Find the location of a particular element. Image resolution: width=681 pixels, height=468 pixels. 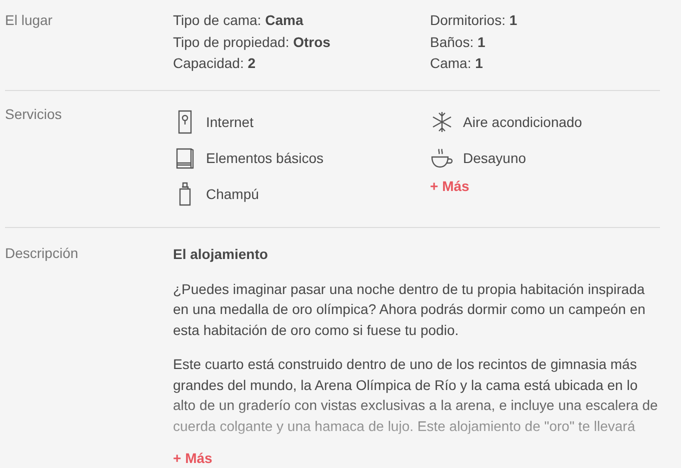

snowflake-icon is located at coordinates (442, 121).